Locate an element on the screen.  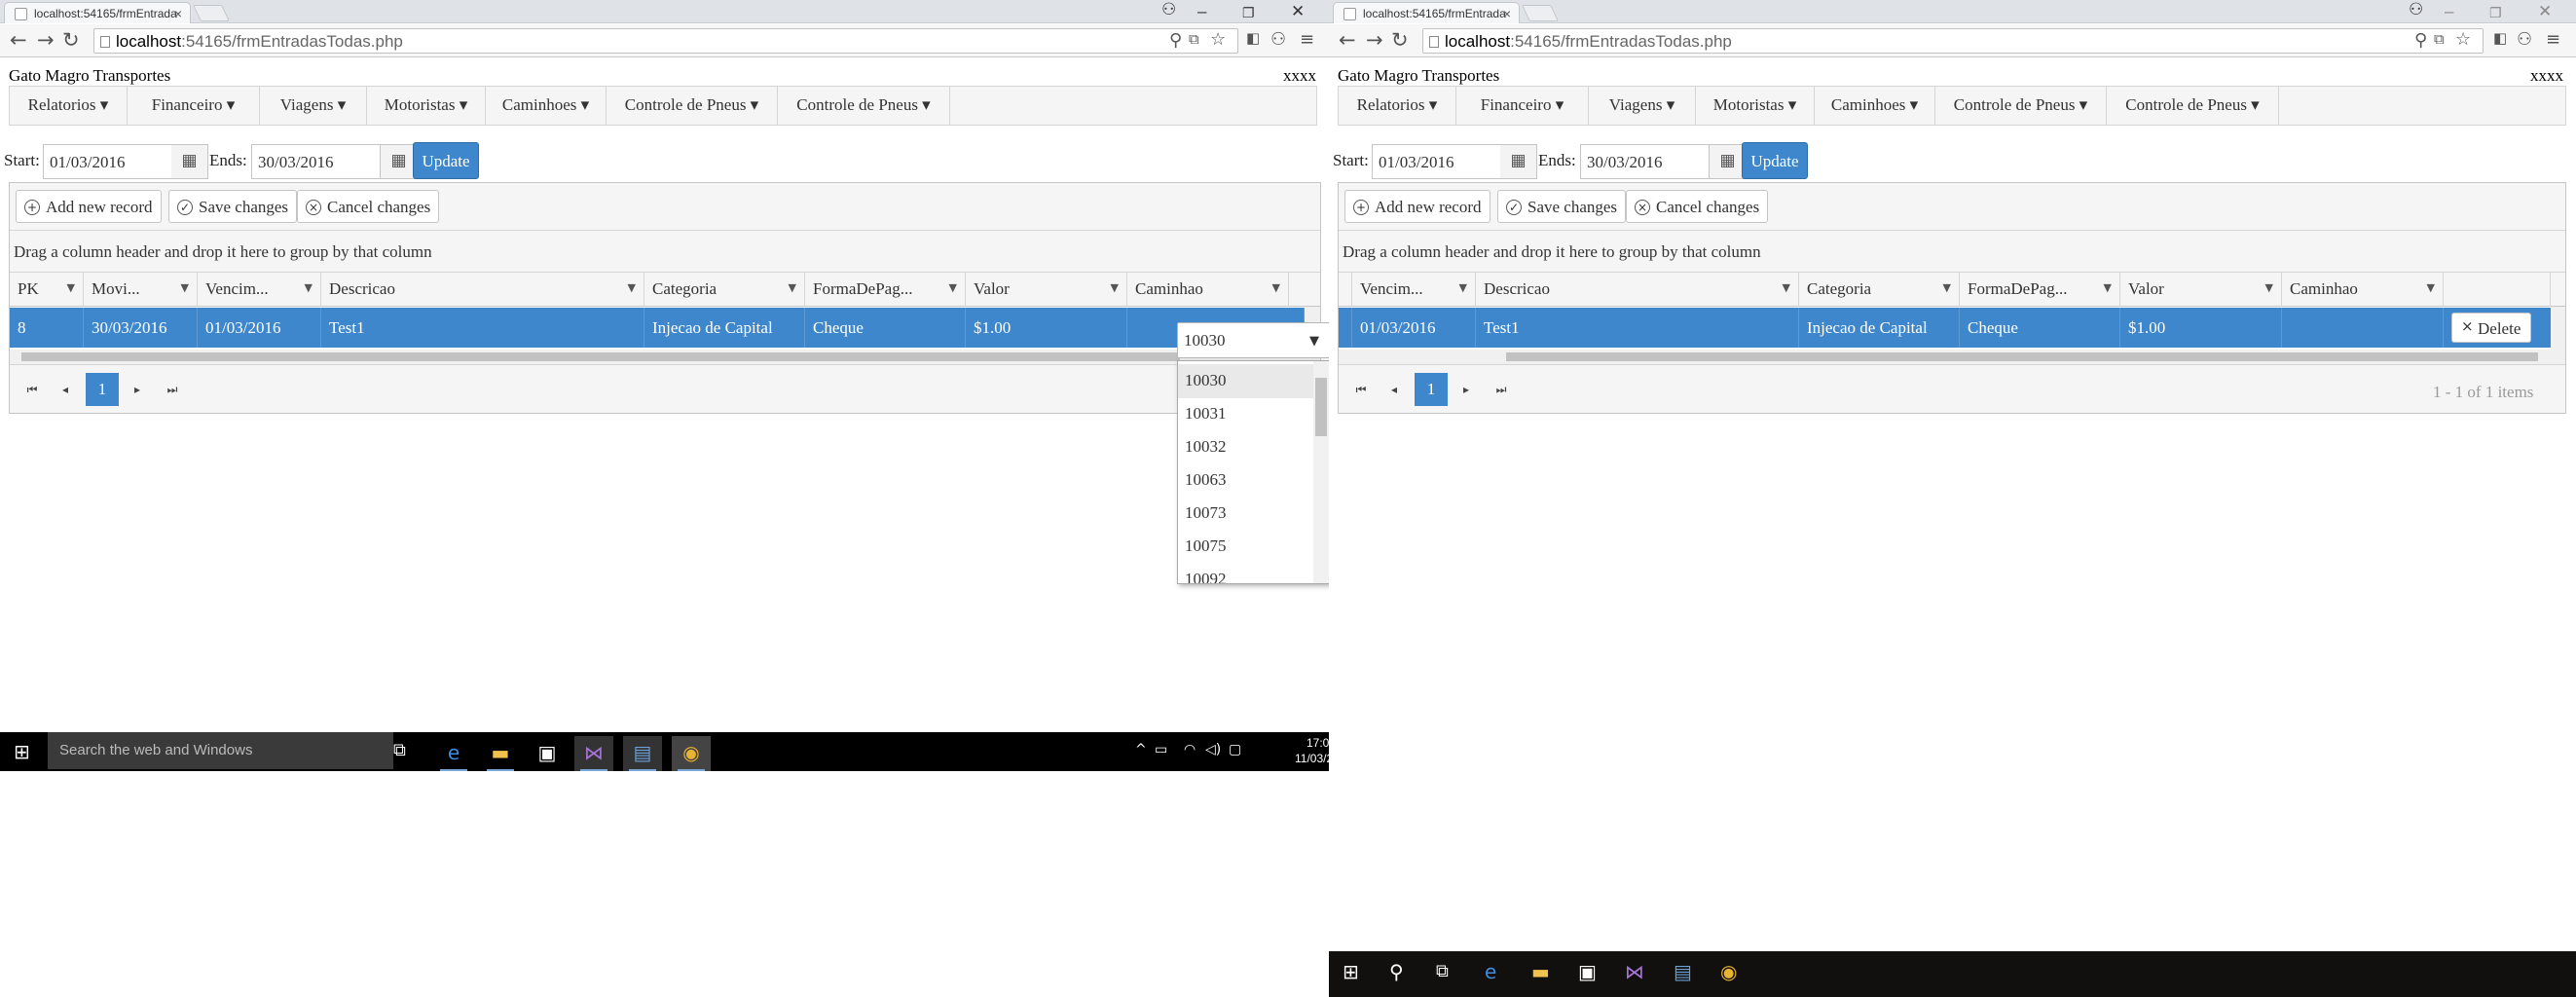
show-hidden-icons: ^ is located at coordinates (1141, 749).